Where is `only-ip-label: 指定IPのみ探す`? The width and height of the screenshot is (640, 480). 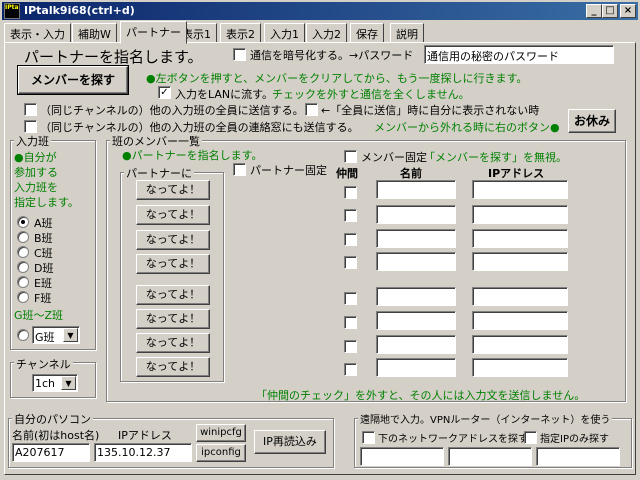 only-ip-label: 指定IPのみ探す is located at coordinates (574, 439).